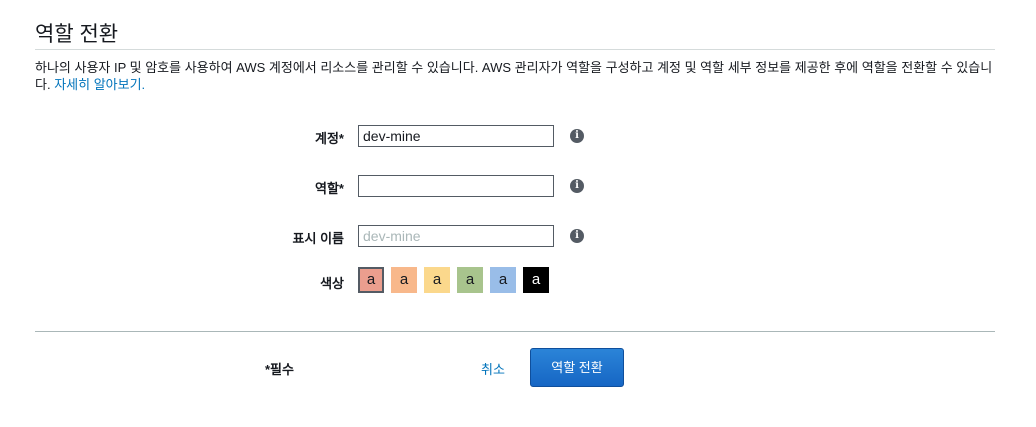 This screenshot has height=427, width=1036. What do you see at coordinates (493, 368) in the screenshot?
I see `cancel-link: 취소` at bounding box center [493, 368].